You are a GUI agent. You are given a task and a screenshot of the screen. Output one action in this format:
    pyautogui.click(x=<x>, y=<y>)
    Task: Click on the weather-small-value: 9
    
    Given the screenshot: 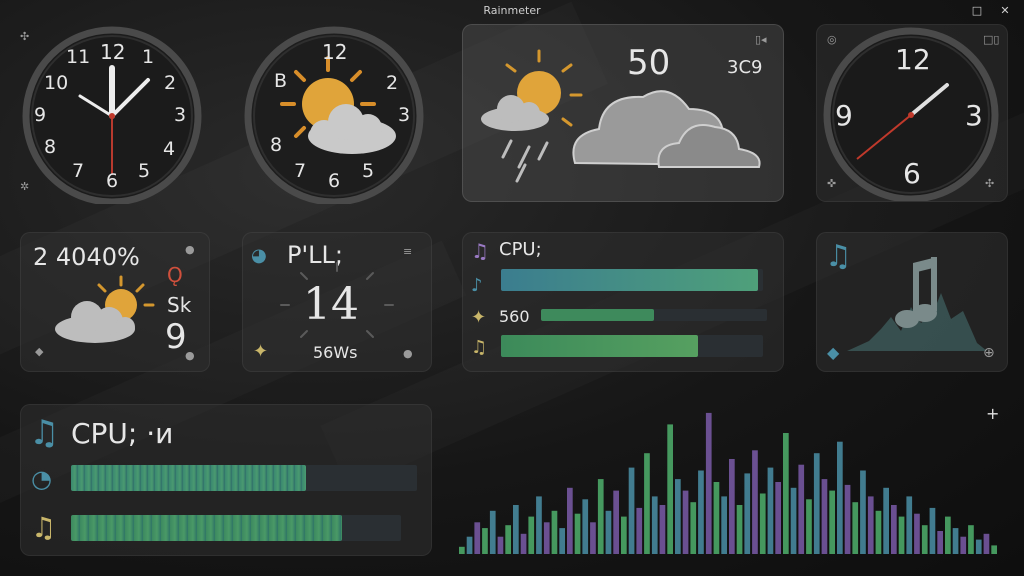 What is the action you would take?
    pyautogui.click(x=176, y=337)
    